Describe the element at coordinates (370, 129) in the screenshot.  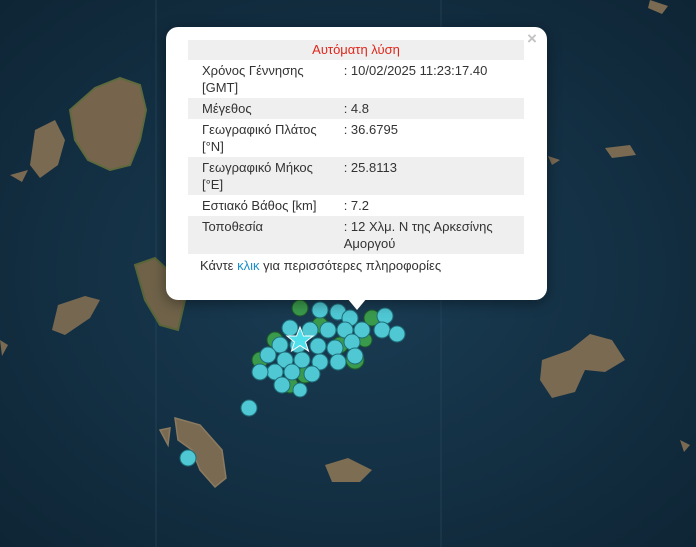
I see `value-latitude: : 36.6795` at that location.